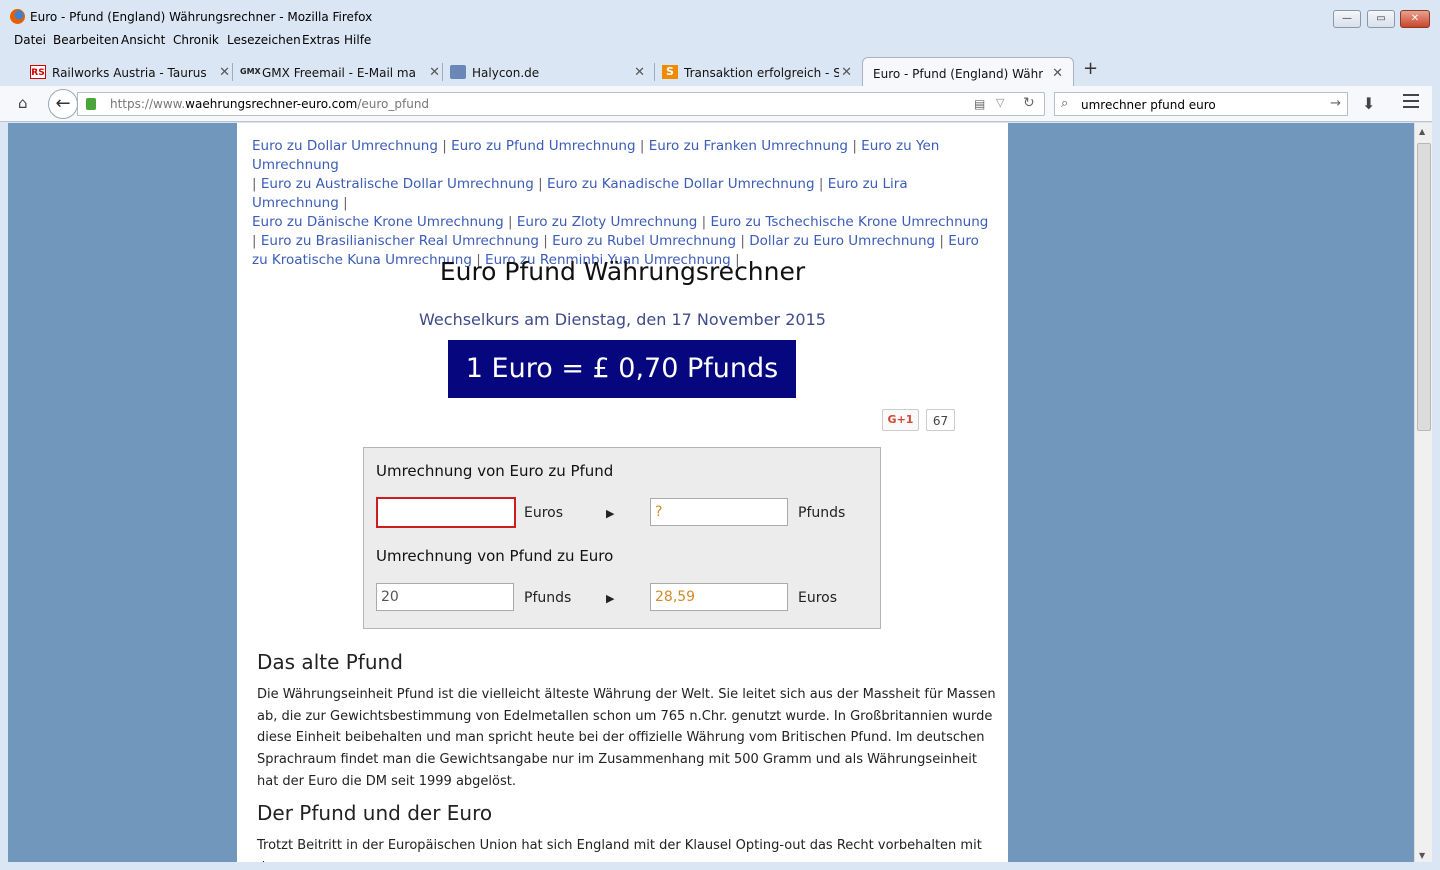  What do you see at coordinates (1368, 103) in the screenshot?
I see `download-icon: ⬇` at bounding box center [1368, 103].